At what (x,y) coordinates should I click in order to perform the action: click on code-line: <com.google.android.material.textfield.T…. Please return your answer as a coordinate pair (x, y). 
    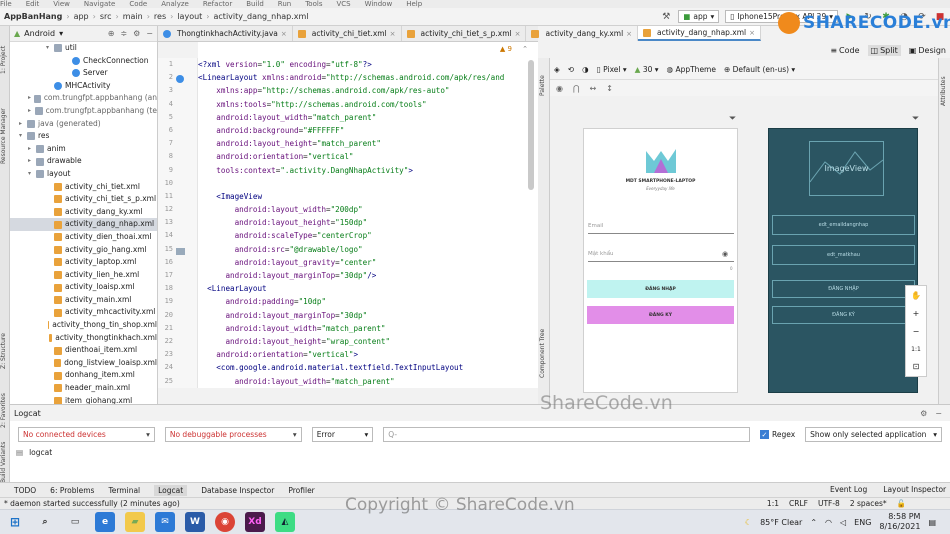
    Looking at the image, I should click on (368, 367).